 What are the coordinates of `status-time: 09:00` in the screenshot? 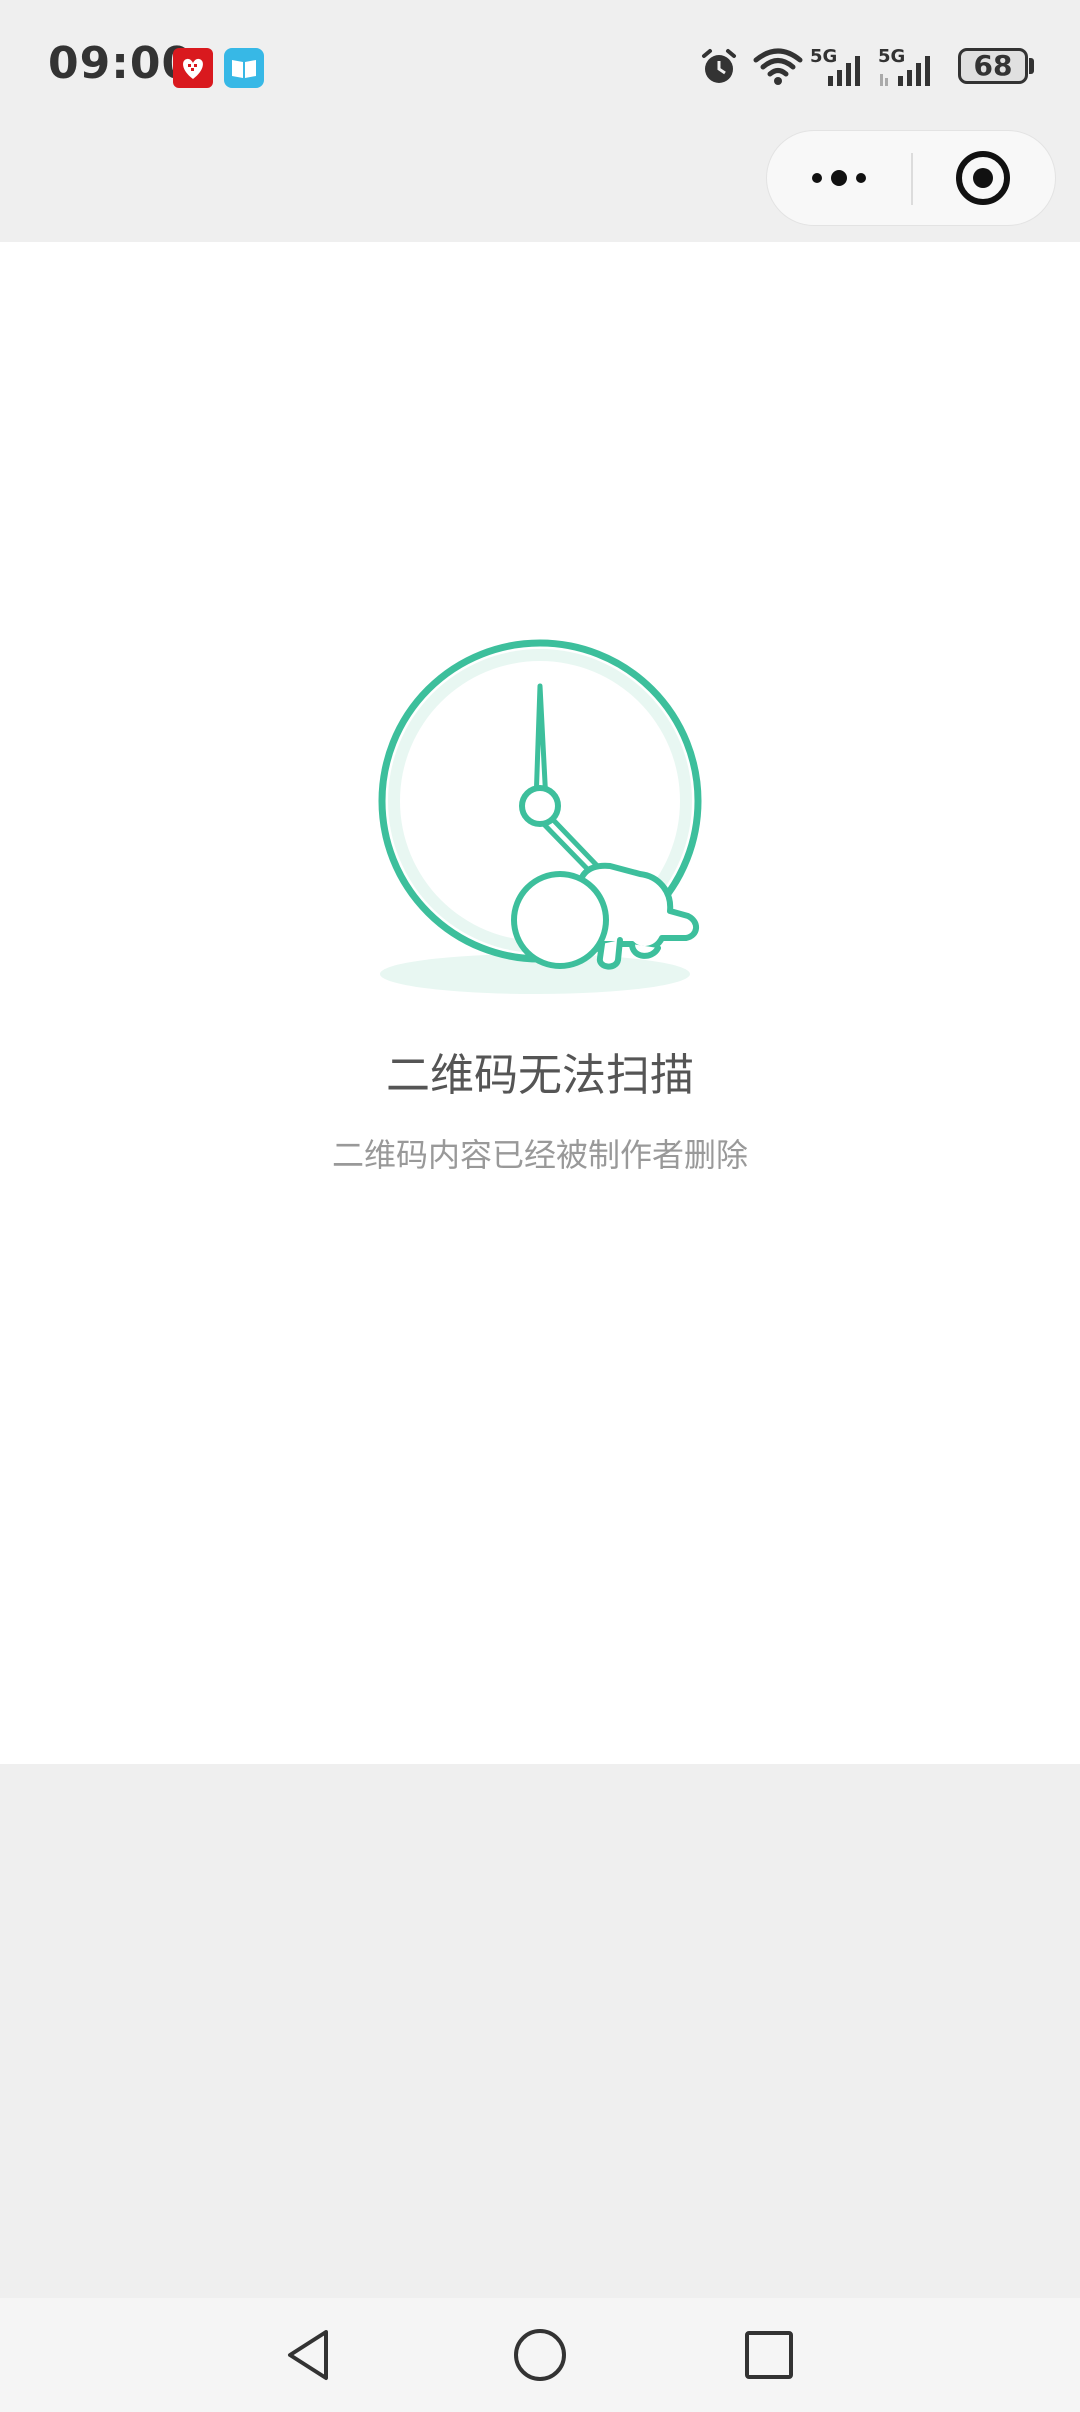 It's located at (121, 63).